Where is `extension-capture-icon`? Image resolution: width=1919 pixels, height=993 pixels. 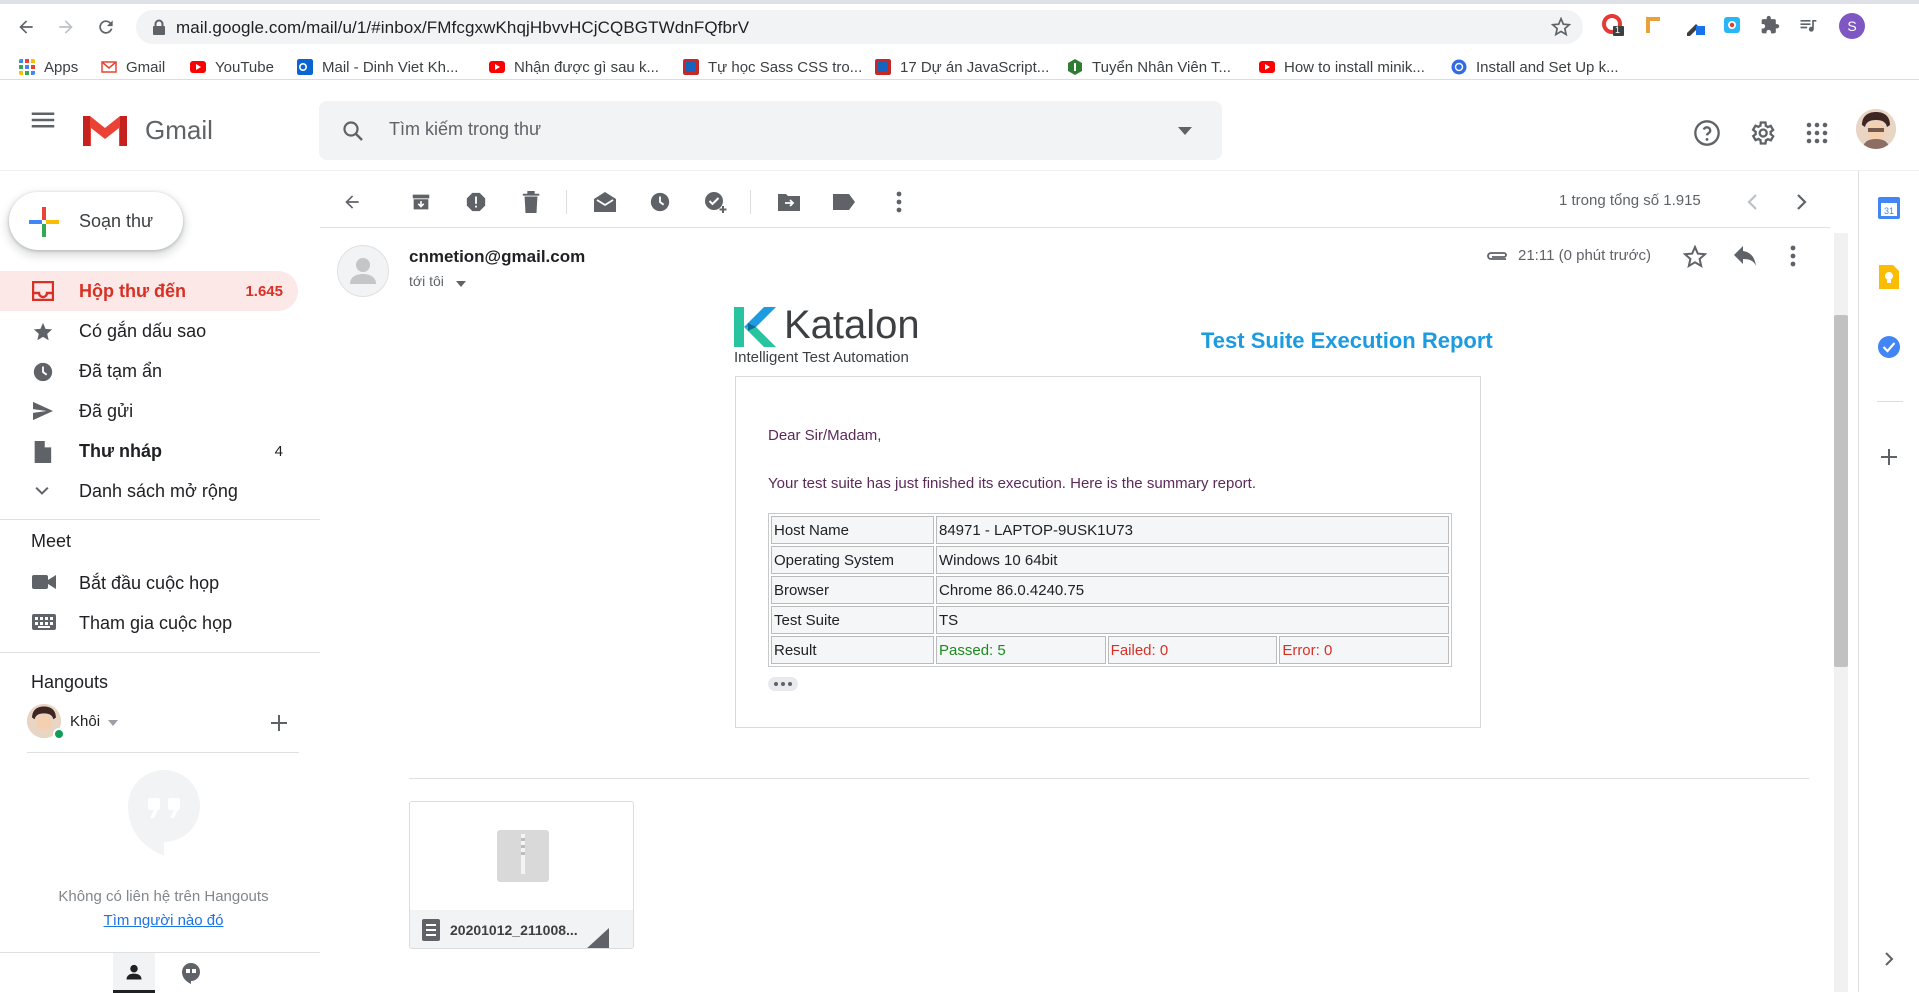 extension-capture-icon is located at coordinates (1732, 25).